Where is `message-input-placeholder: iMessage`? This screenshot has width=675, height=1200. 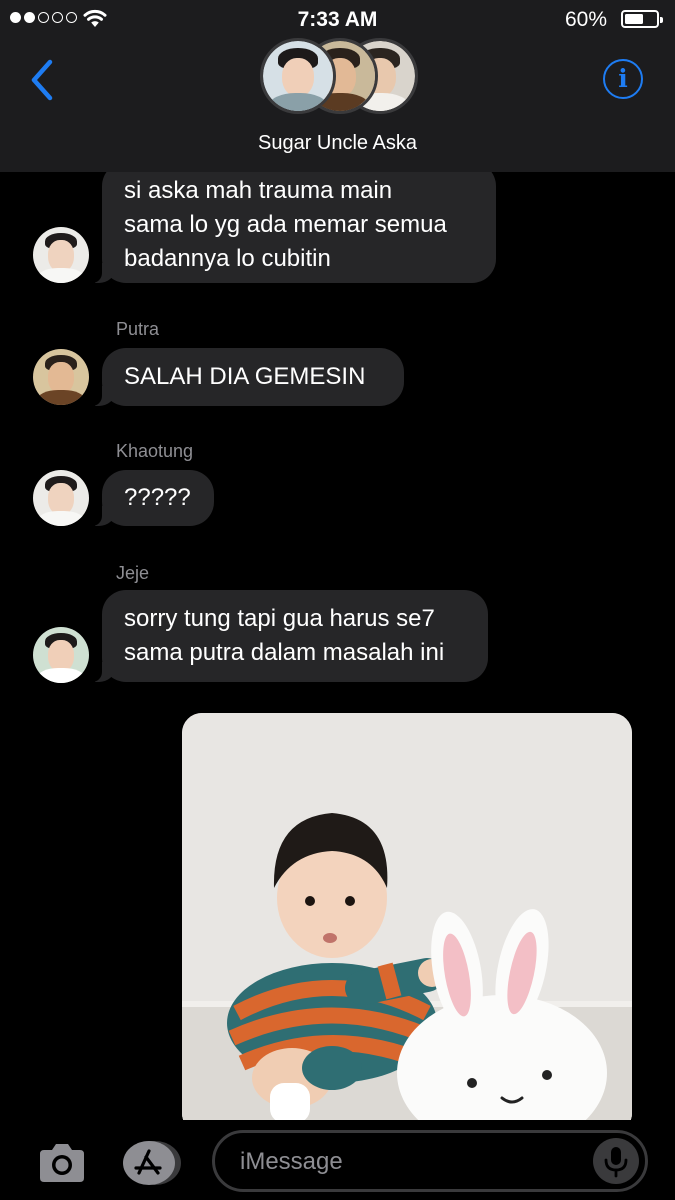
message-input-placeholder: iMessage is located at coordinates (291, 1161).